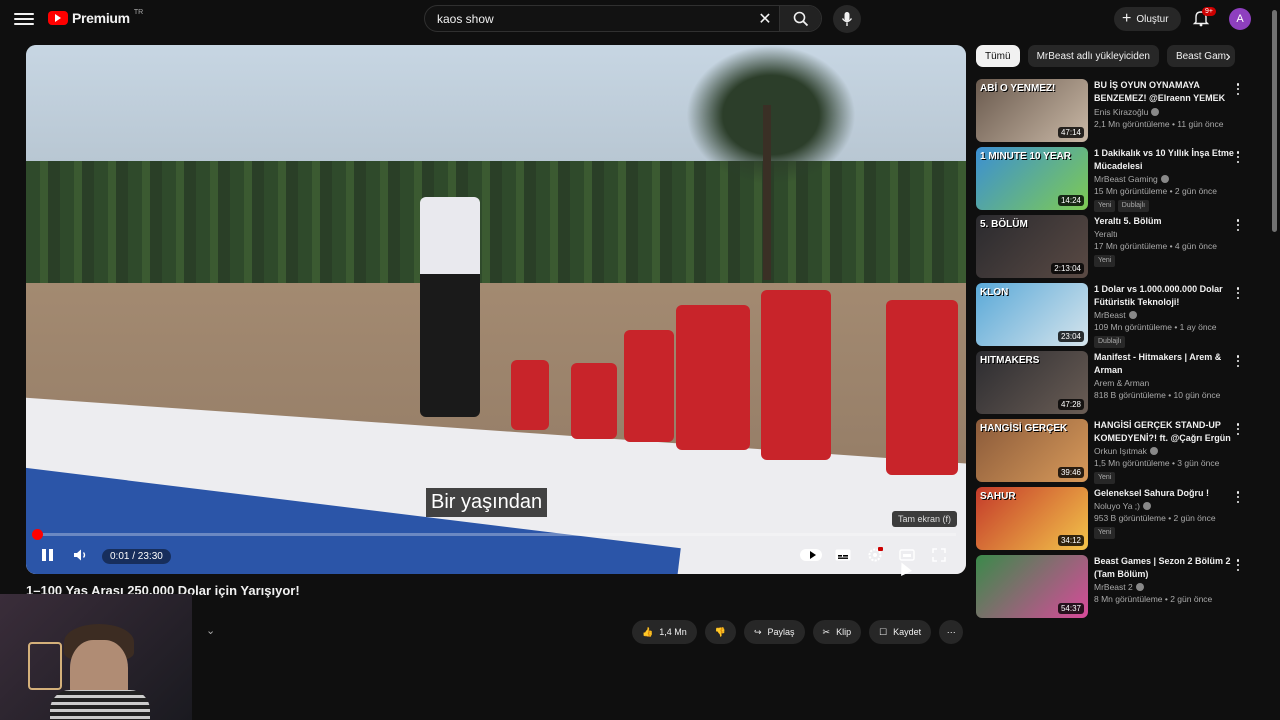 The width and height of the screenshot is (1280, 720). What do you see at coordinates (1164, 221) in the screenshot?
I see `video-title: Yeraltı 5. Bölüm` at bounding box center [1164, 221].